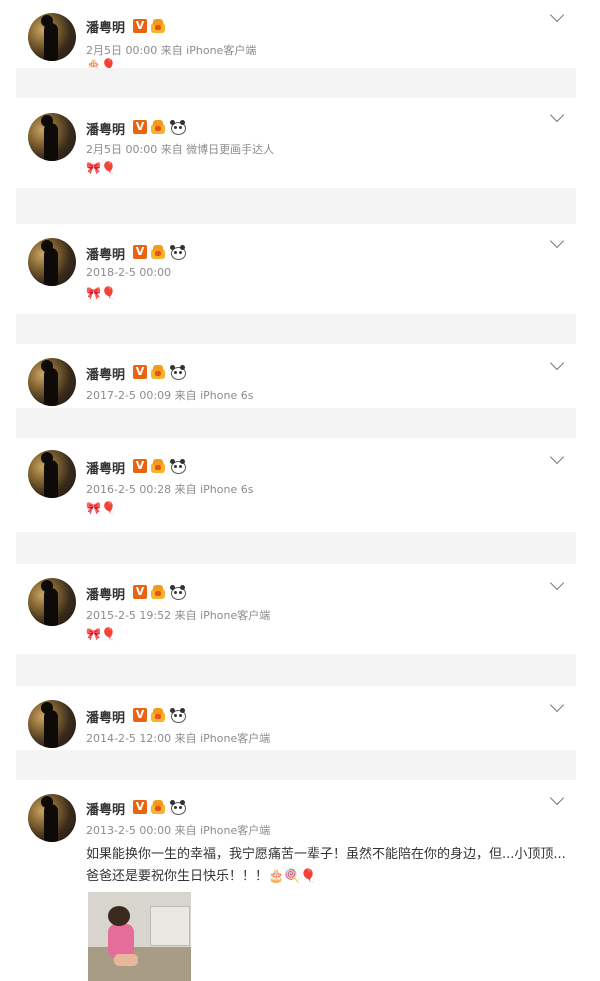 The height and width of the screenshot is (981, 600). Describe the element at coordinates (178, 615) in the screenshot. I see `post-meta: 2015-2-5 19:52 来自 iPhone客户端` at that location.